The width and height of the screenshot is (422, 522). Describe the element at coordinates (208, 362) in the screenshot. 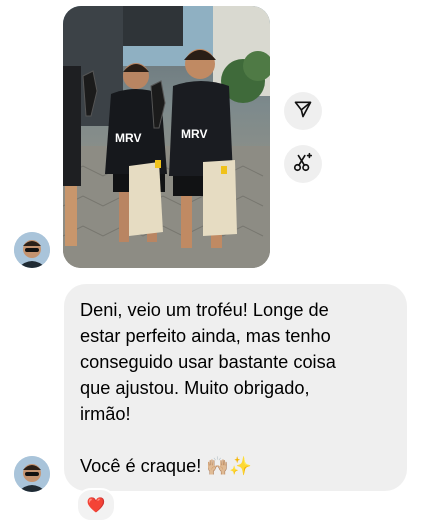

I see `message-line: conseguido usar bastante coisa` at that location.